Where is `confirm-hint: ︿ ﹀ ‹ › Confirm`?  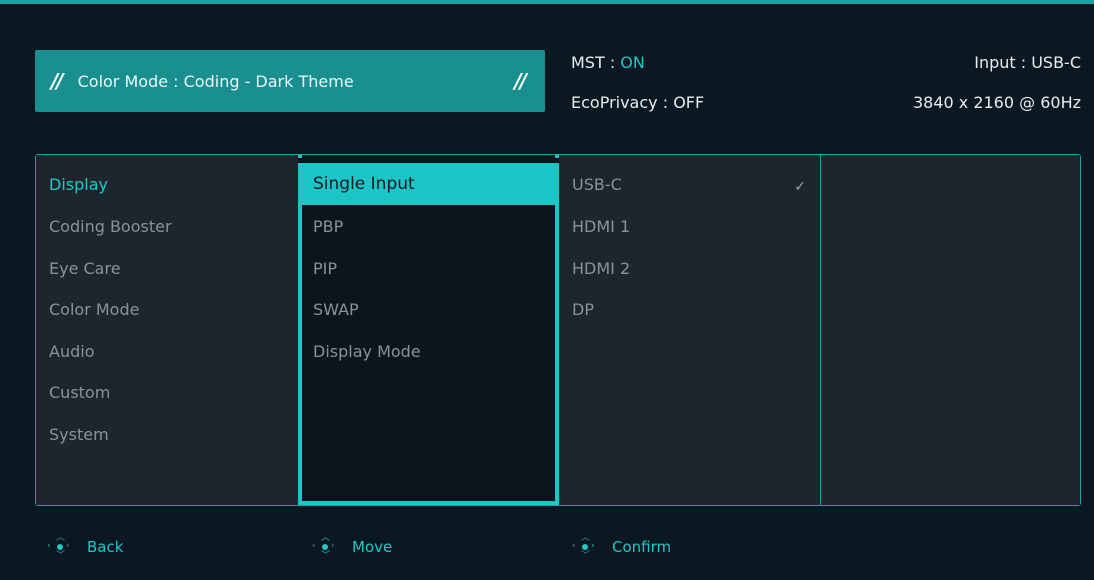 confirm-hint: ︿ ﹀ ‹ › Confirm is located at coordinates (622, 547).